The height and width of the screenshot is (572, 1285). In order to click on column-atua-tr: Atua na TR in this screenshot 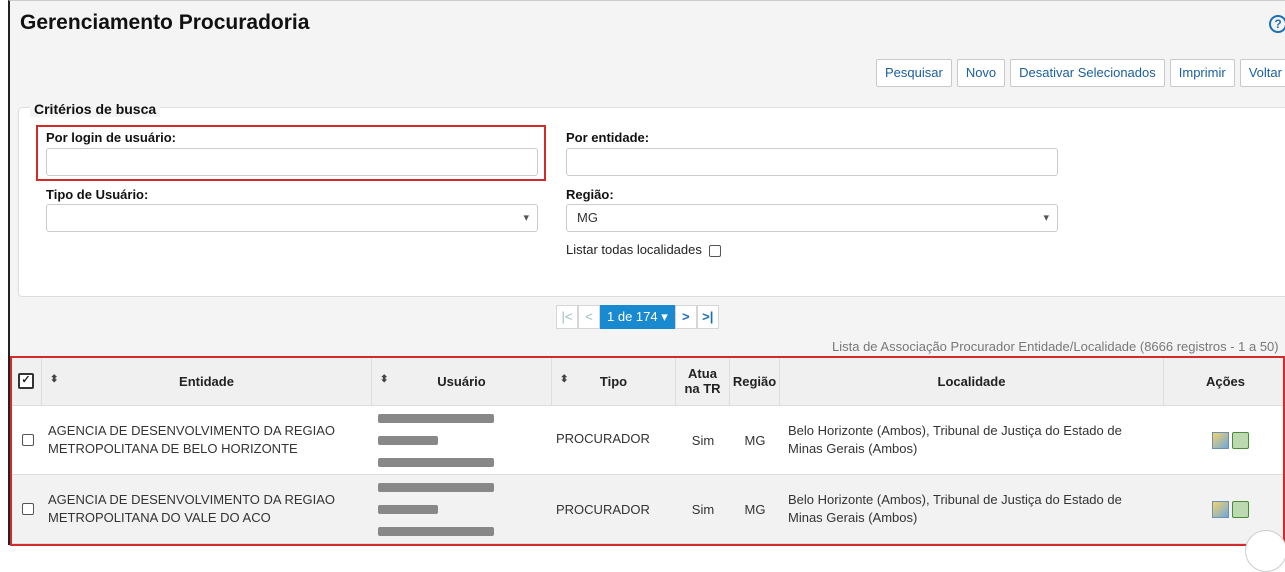, I will do `click(703, 381)`.